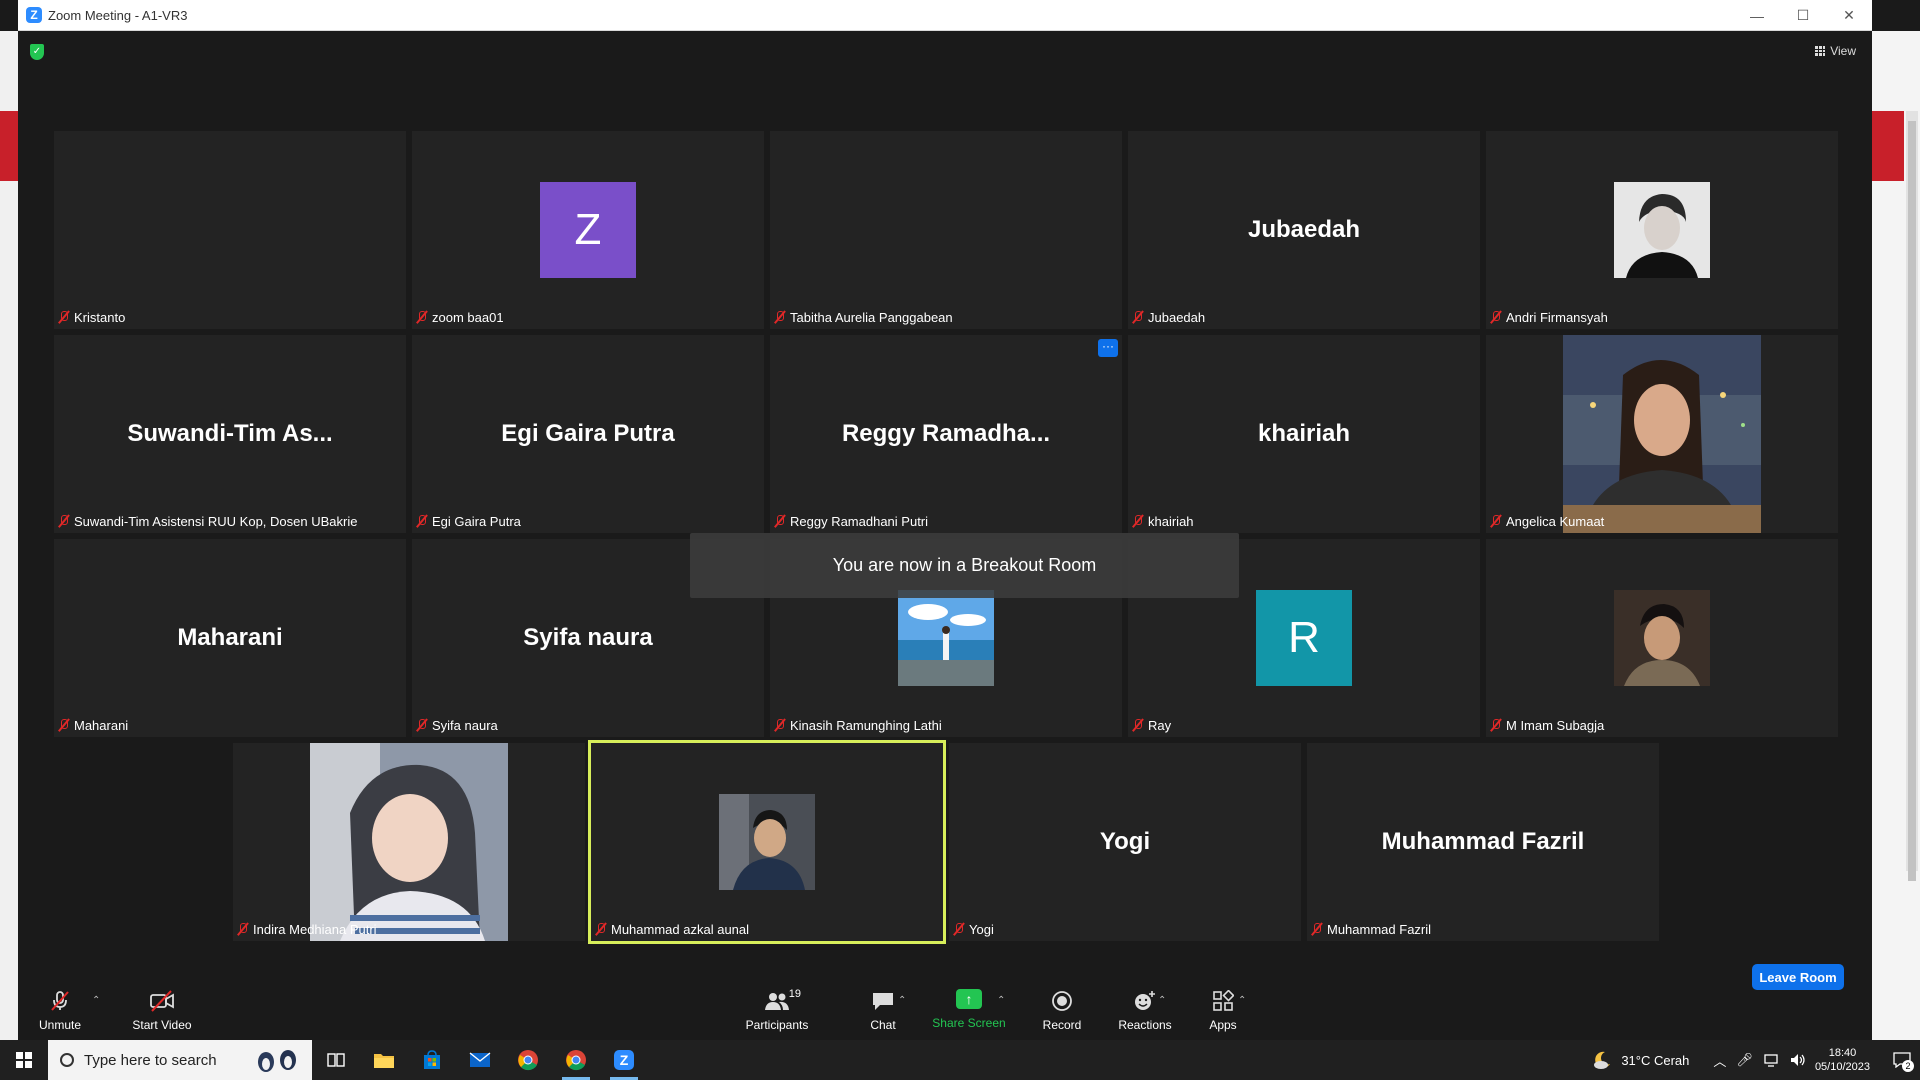 The image size is (1920, 1080). I want to click on apps-chevron-icon: ⌃, so click(1242, 1000).